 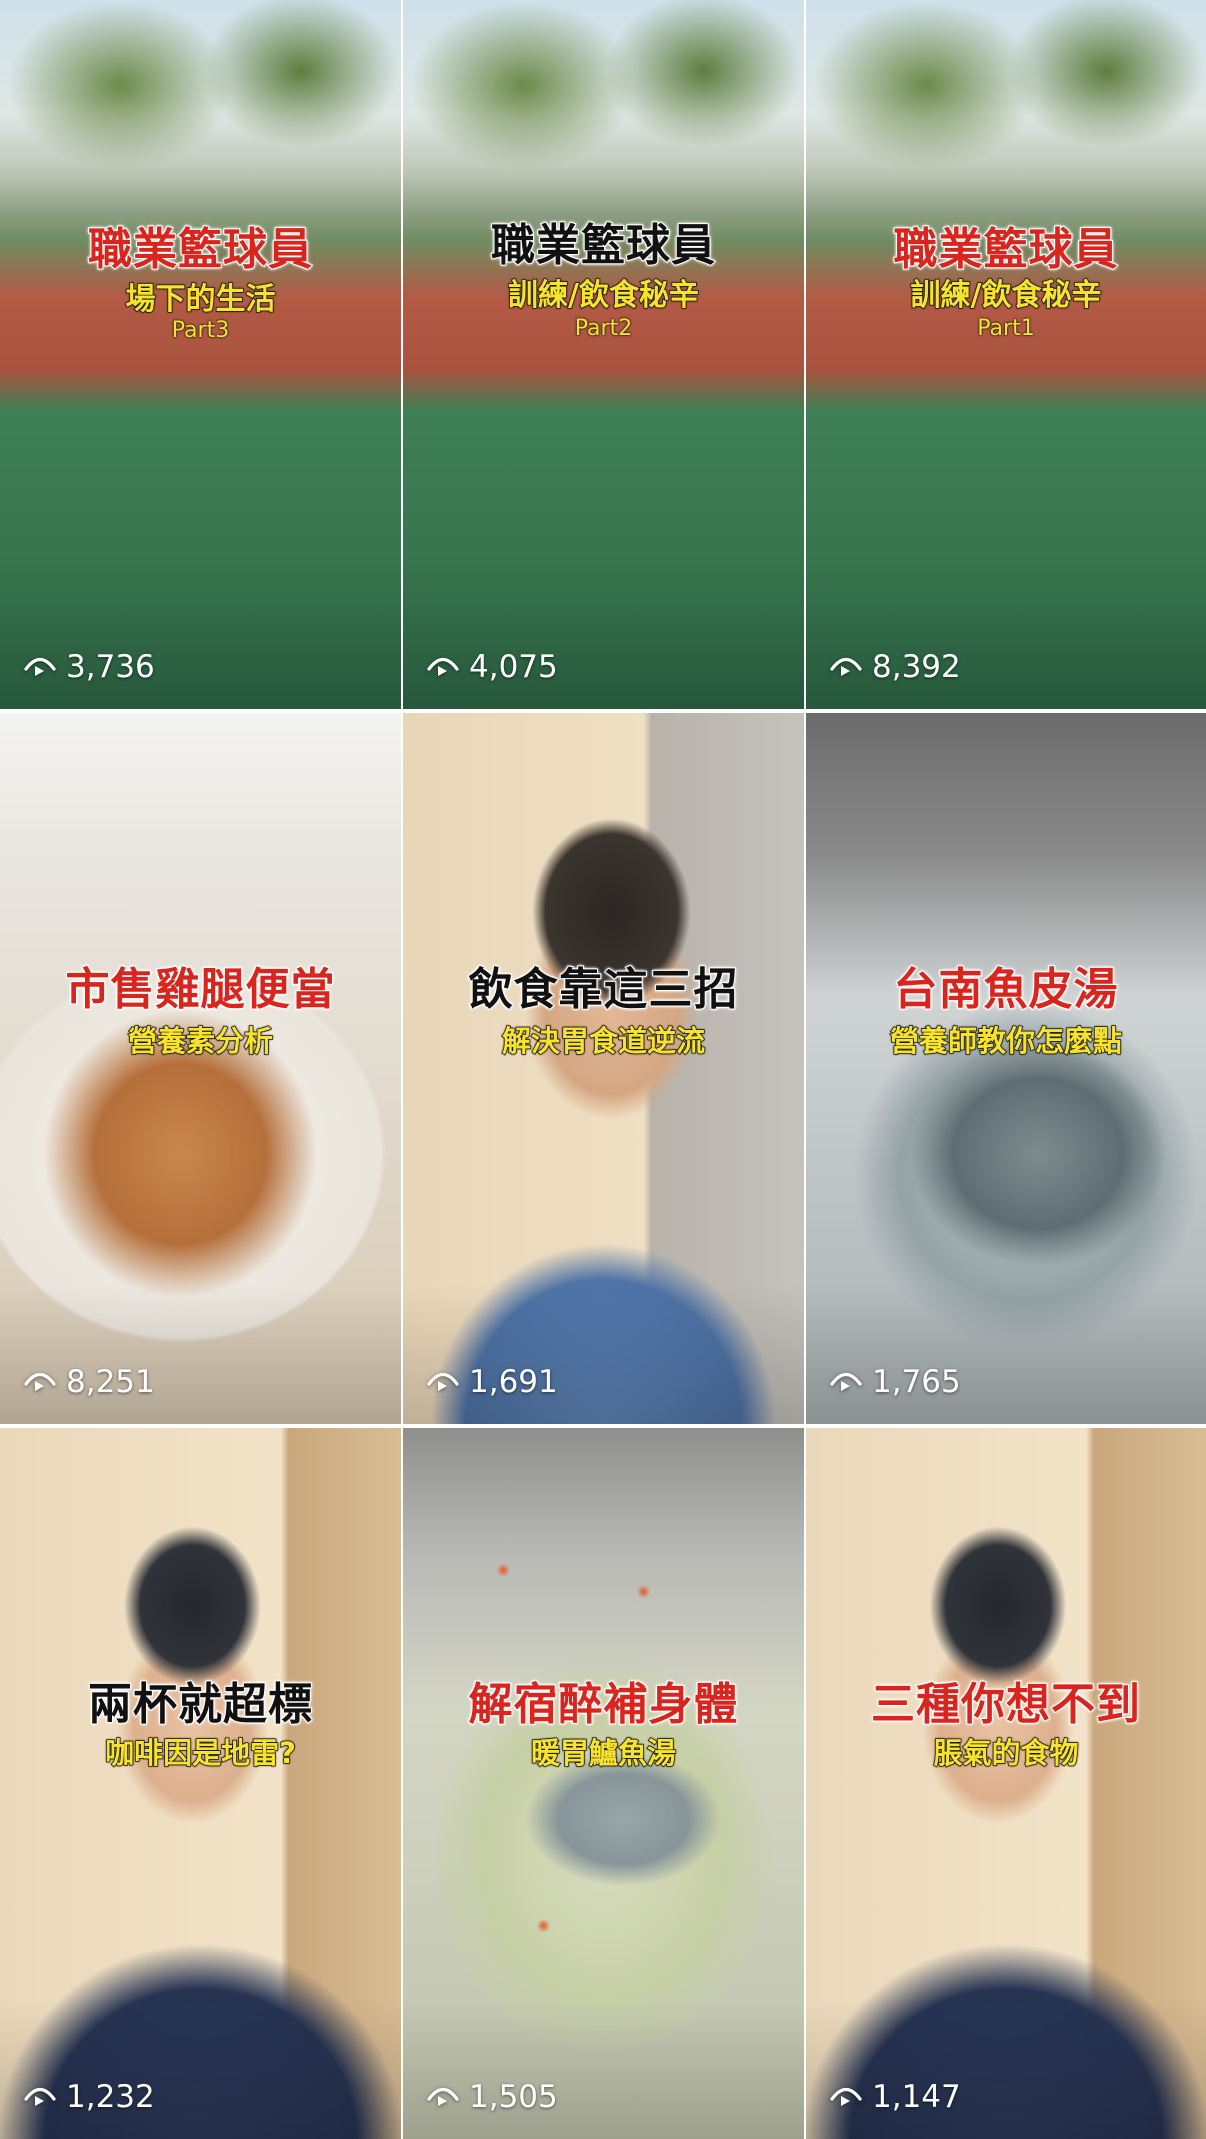 What do you see at coordinates (201, 299) in the screenshot?
I see `video-subtitle: 場下的生活` at bounding box center [201, 299].